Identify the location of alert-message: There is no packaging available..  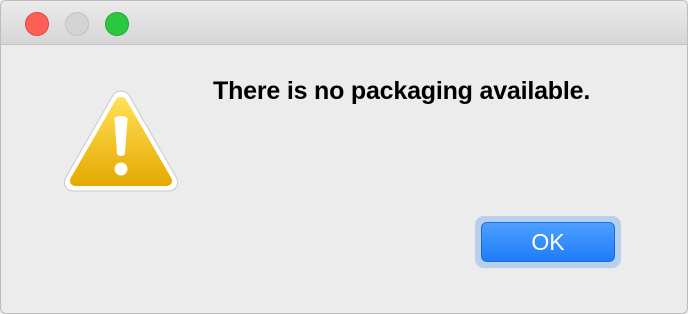
(402, 91).